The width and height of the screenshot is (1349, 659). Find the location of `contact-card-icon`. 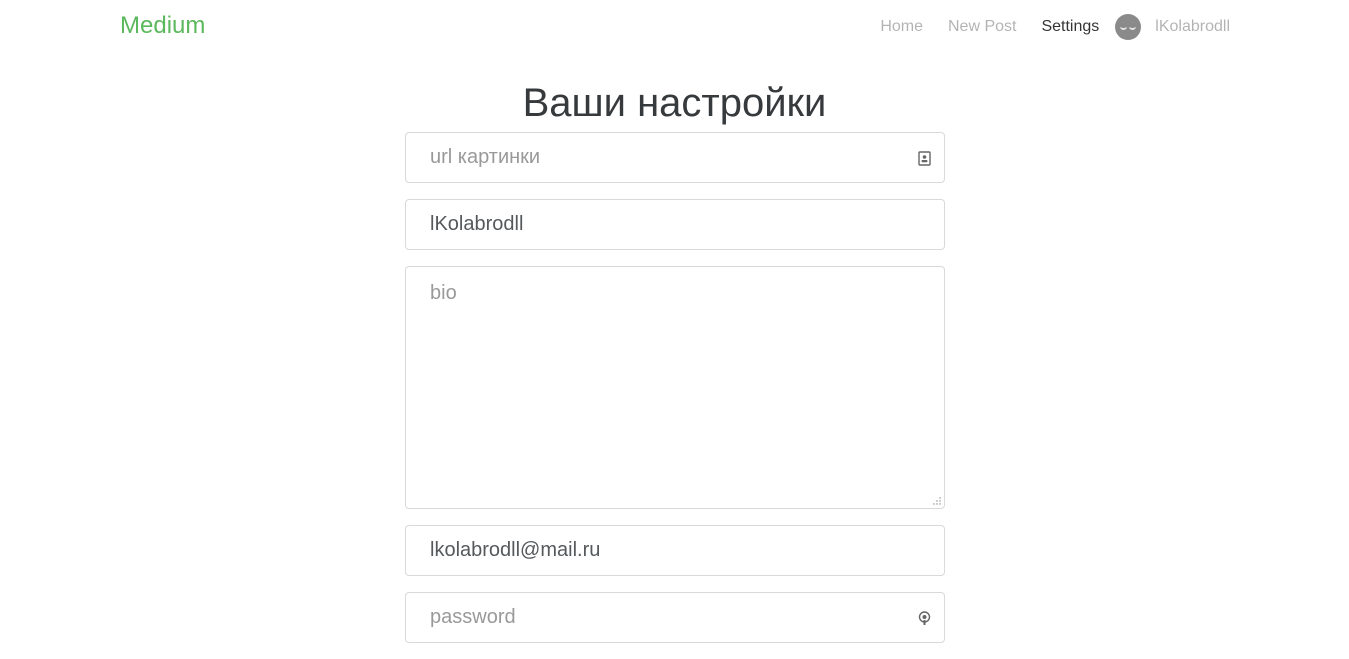

contact-card-icon is located at coordinates (924, 158).